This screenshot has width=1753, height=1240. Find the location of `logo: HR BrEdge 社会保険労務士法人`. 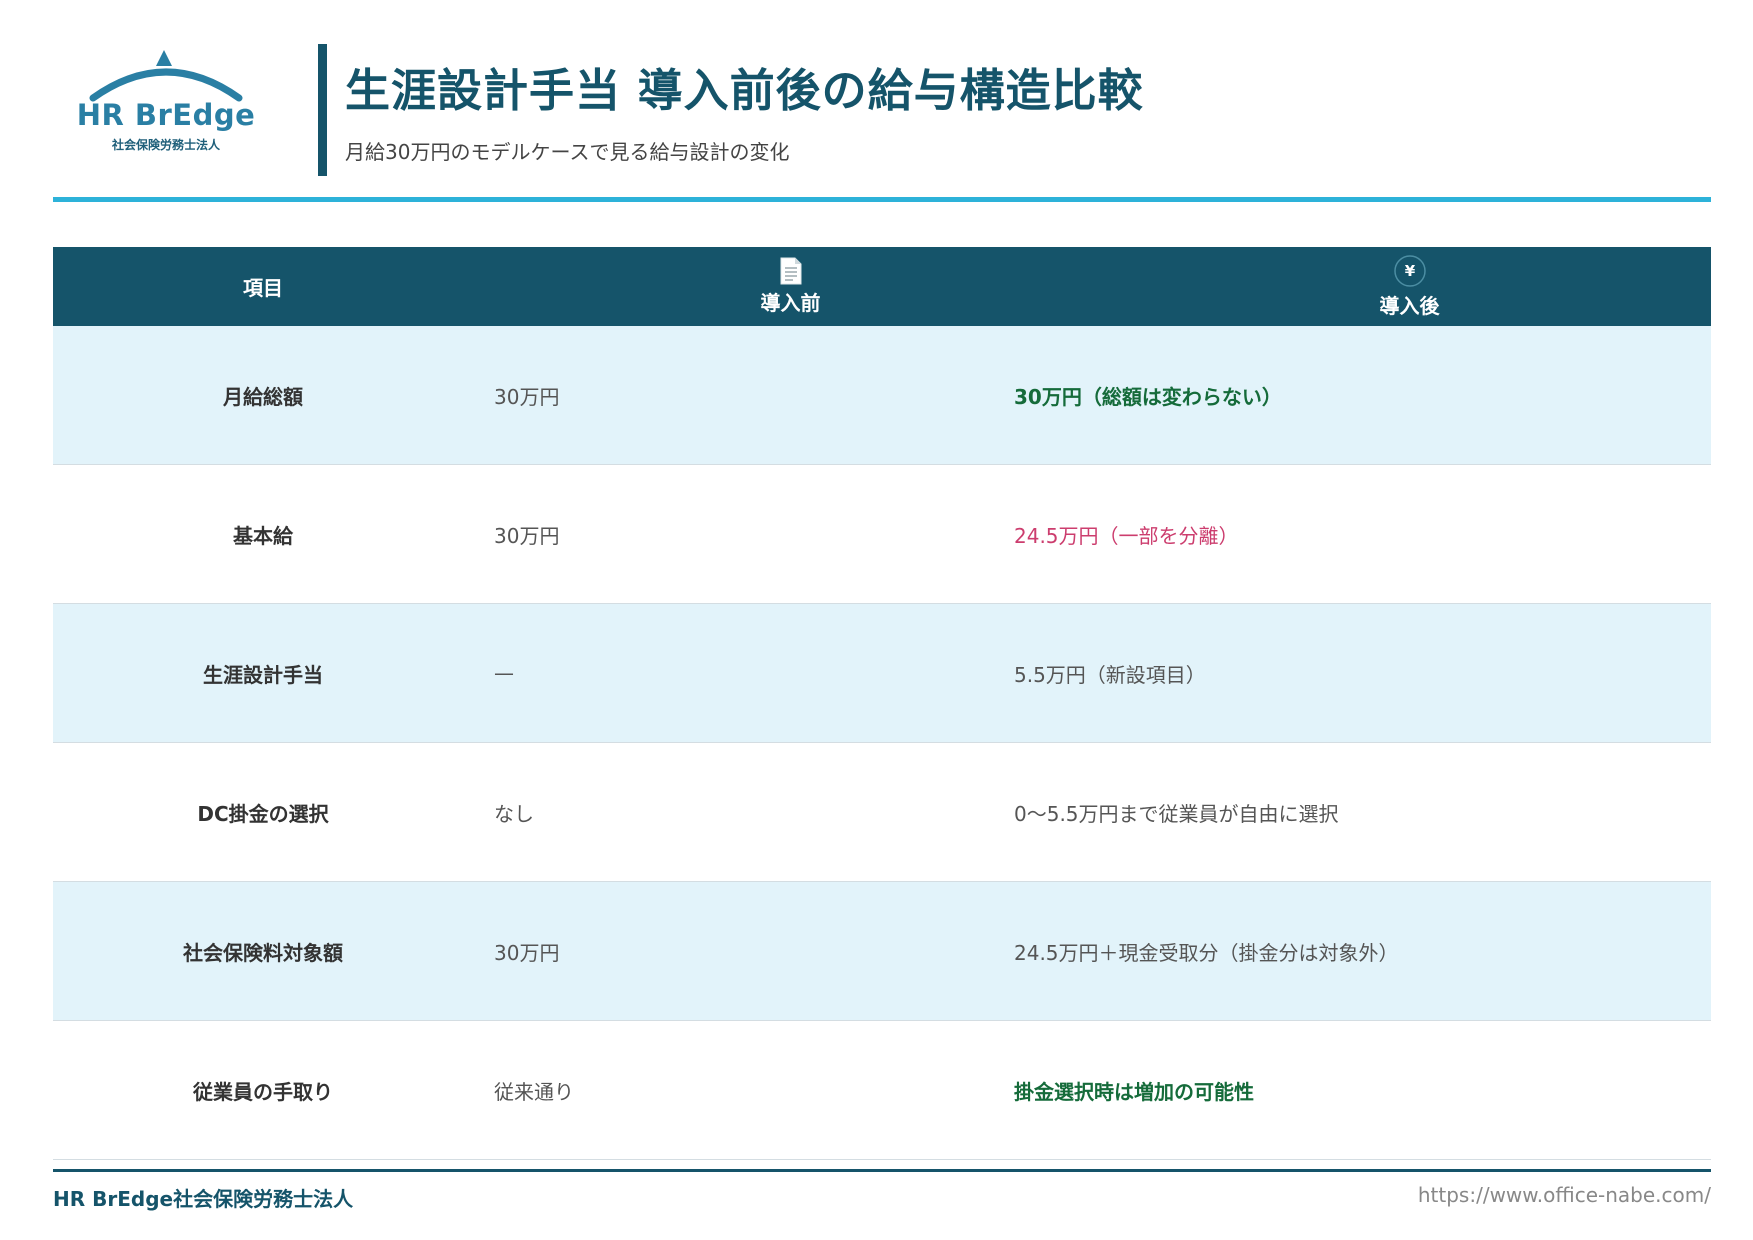

logo: HR BrEdge 社会保険労務士法人 is located at coordinates (166, 103).